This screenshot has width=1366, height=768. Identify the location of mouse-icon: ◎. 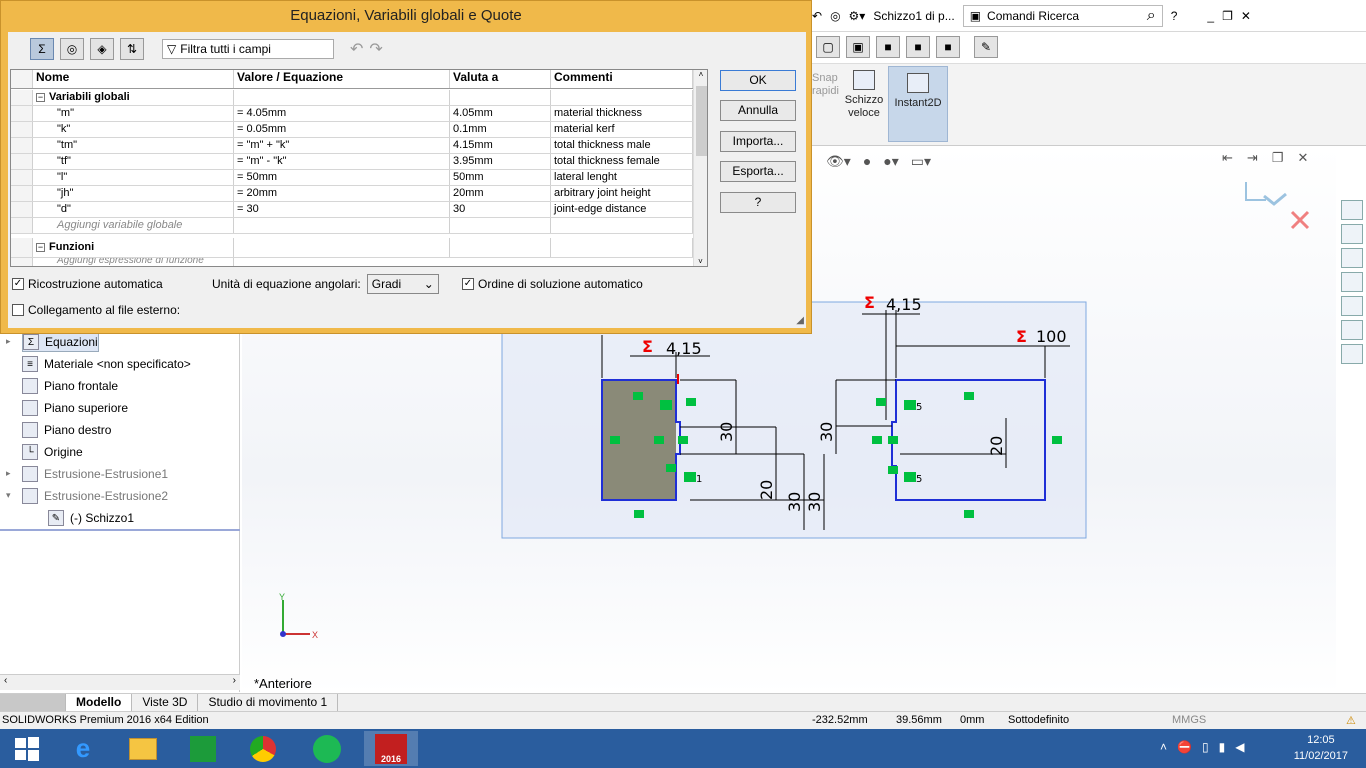
(835, 16).